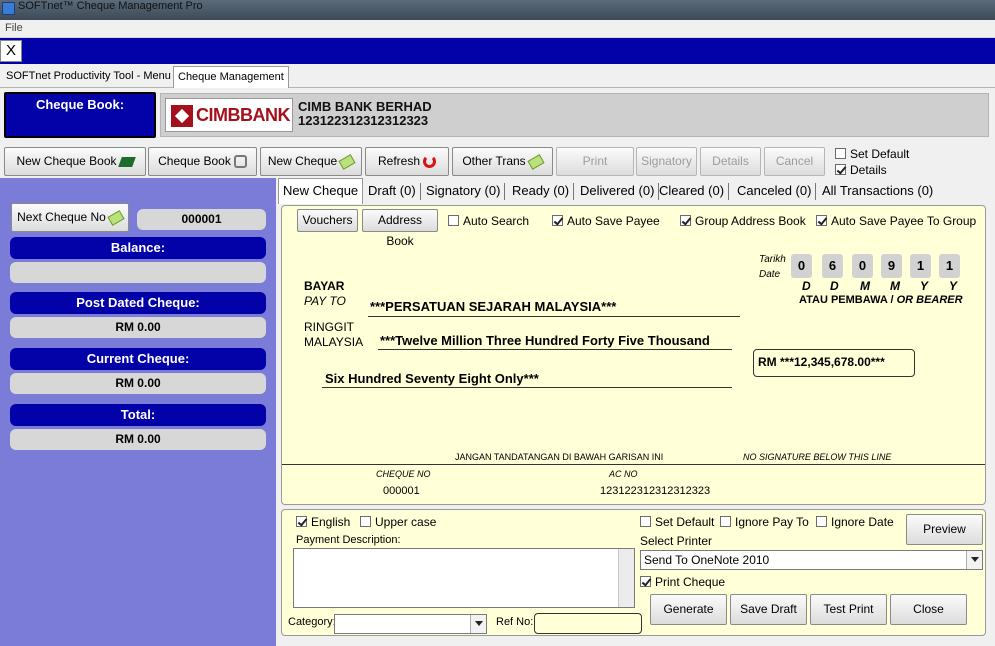  I want to click on print-button: Print, so click(595, 161).